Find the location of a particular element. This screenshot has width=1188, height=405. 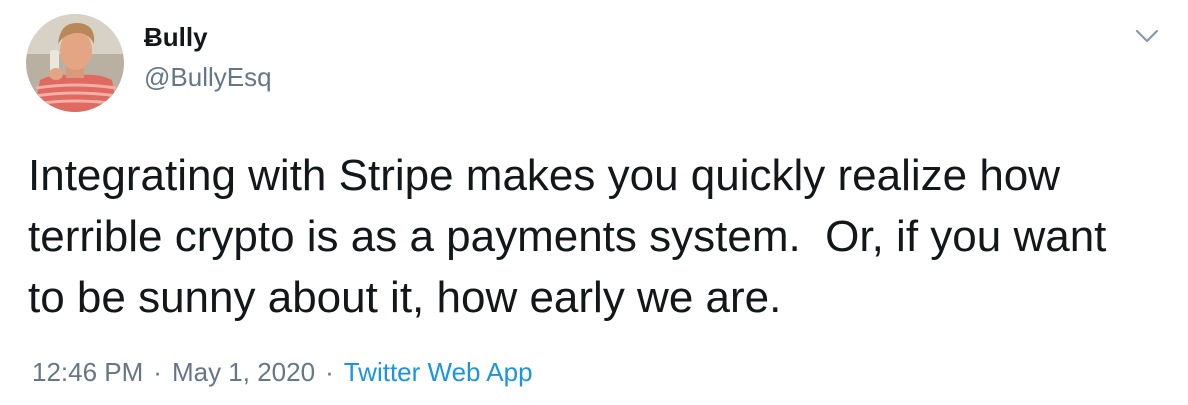

avatar is located at coordinates (75, 63).